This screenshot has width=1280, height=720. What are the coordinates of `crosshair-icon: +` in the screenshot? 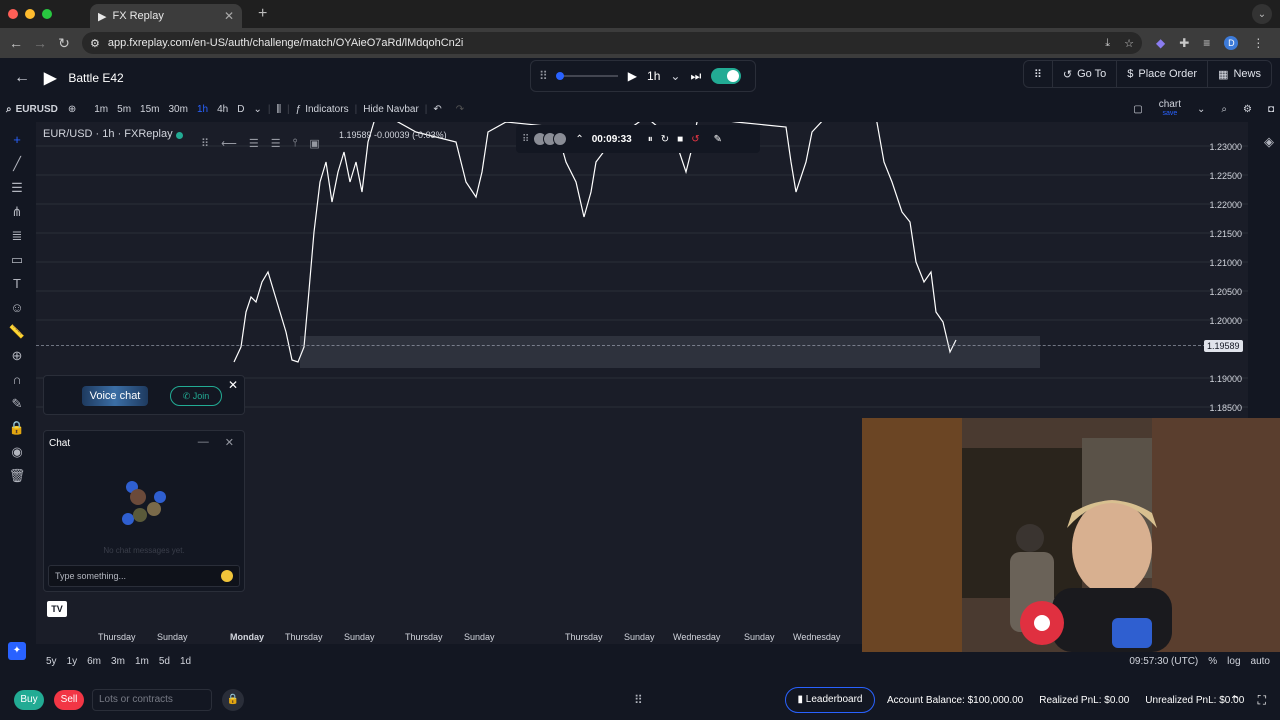 It's located at (17, 140).